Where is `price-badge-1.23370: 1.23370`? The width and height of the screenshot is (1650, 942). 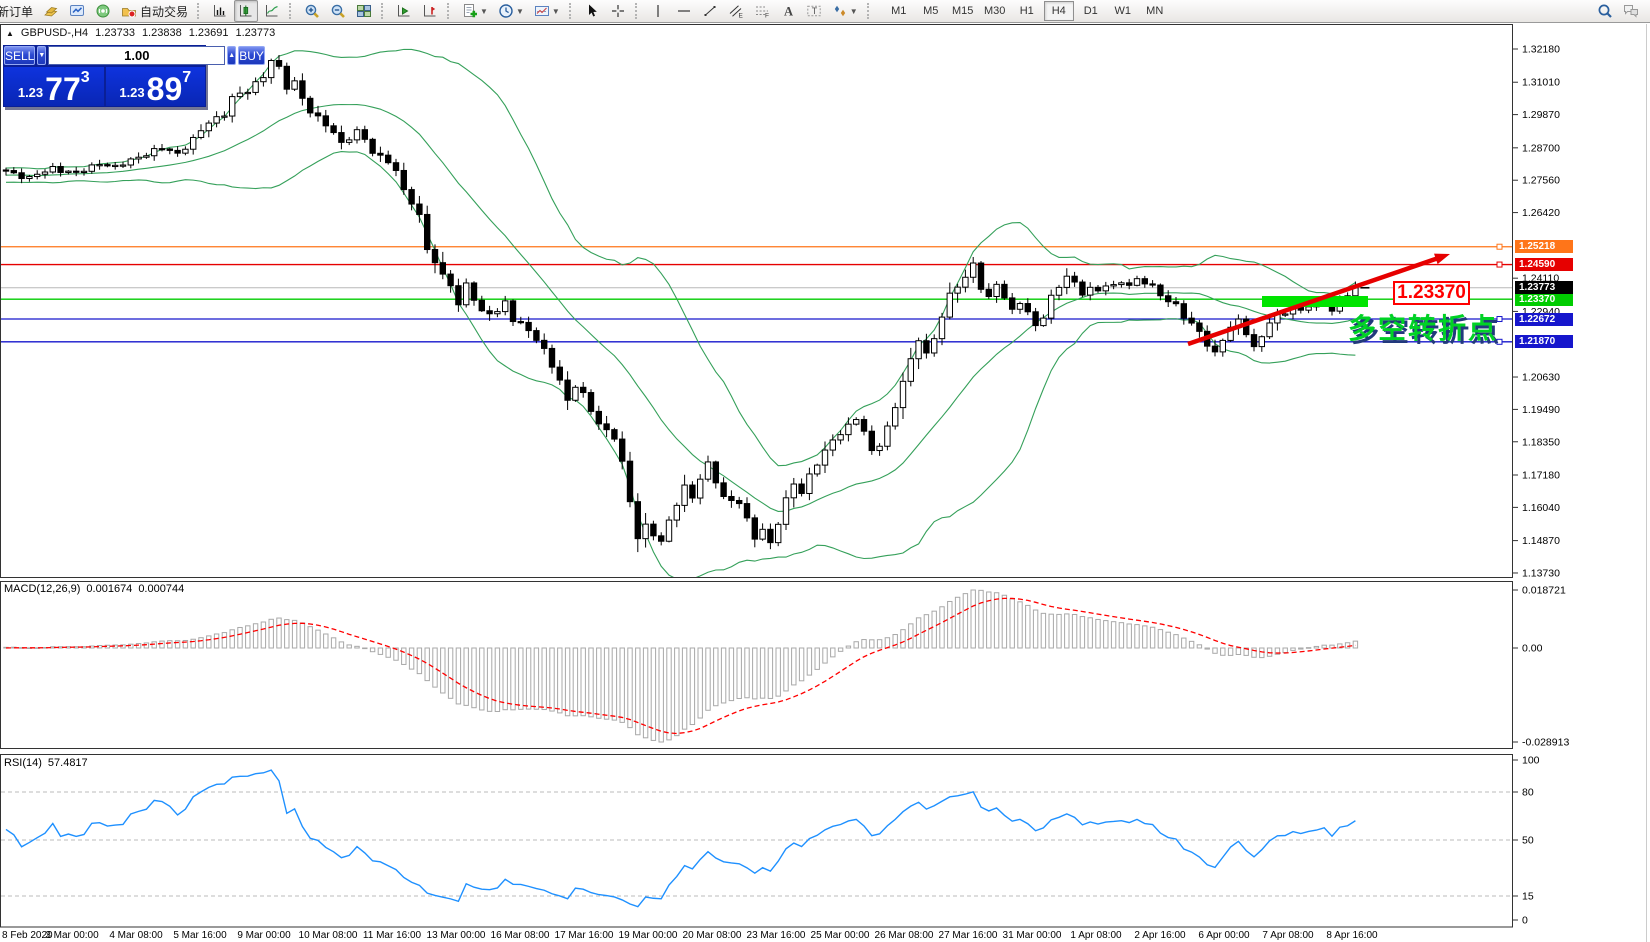
price-badge-1.23370: 1.23370 is located at coordinates (1544, 299).